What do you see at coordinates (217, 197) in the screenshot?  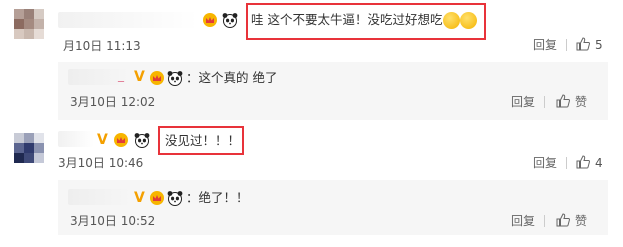 I see `reply-text: ：绝了！！` at bounding box center [217, 197].